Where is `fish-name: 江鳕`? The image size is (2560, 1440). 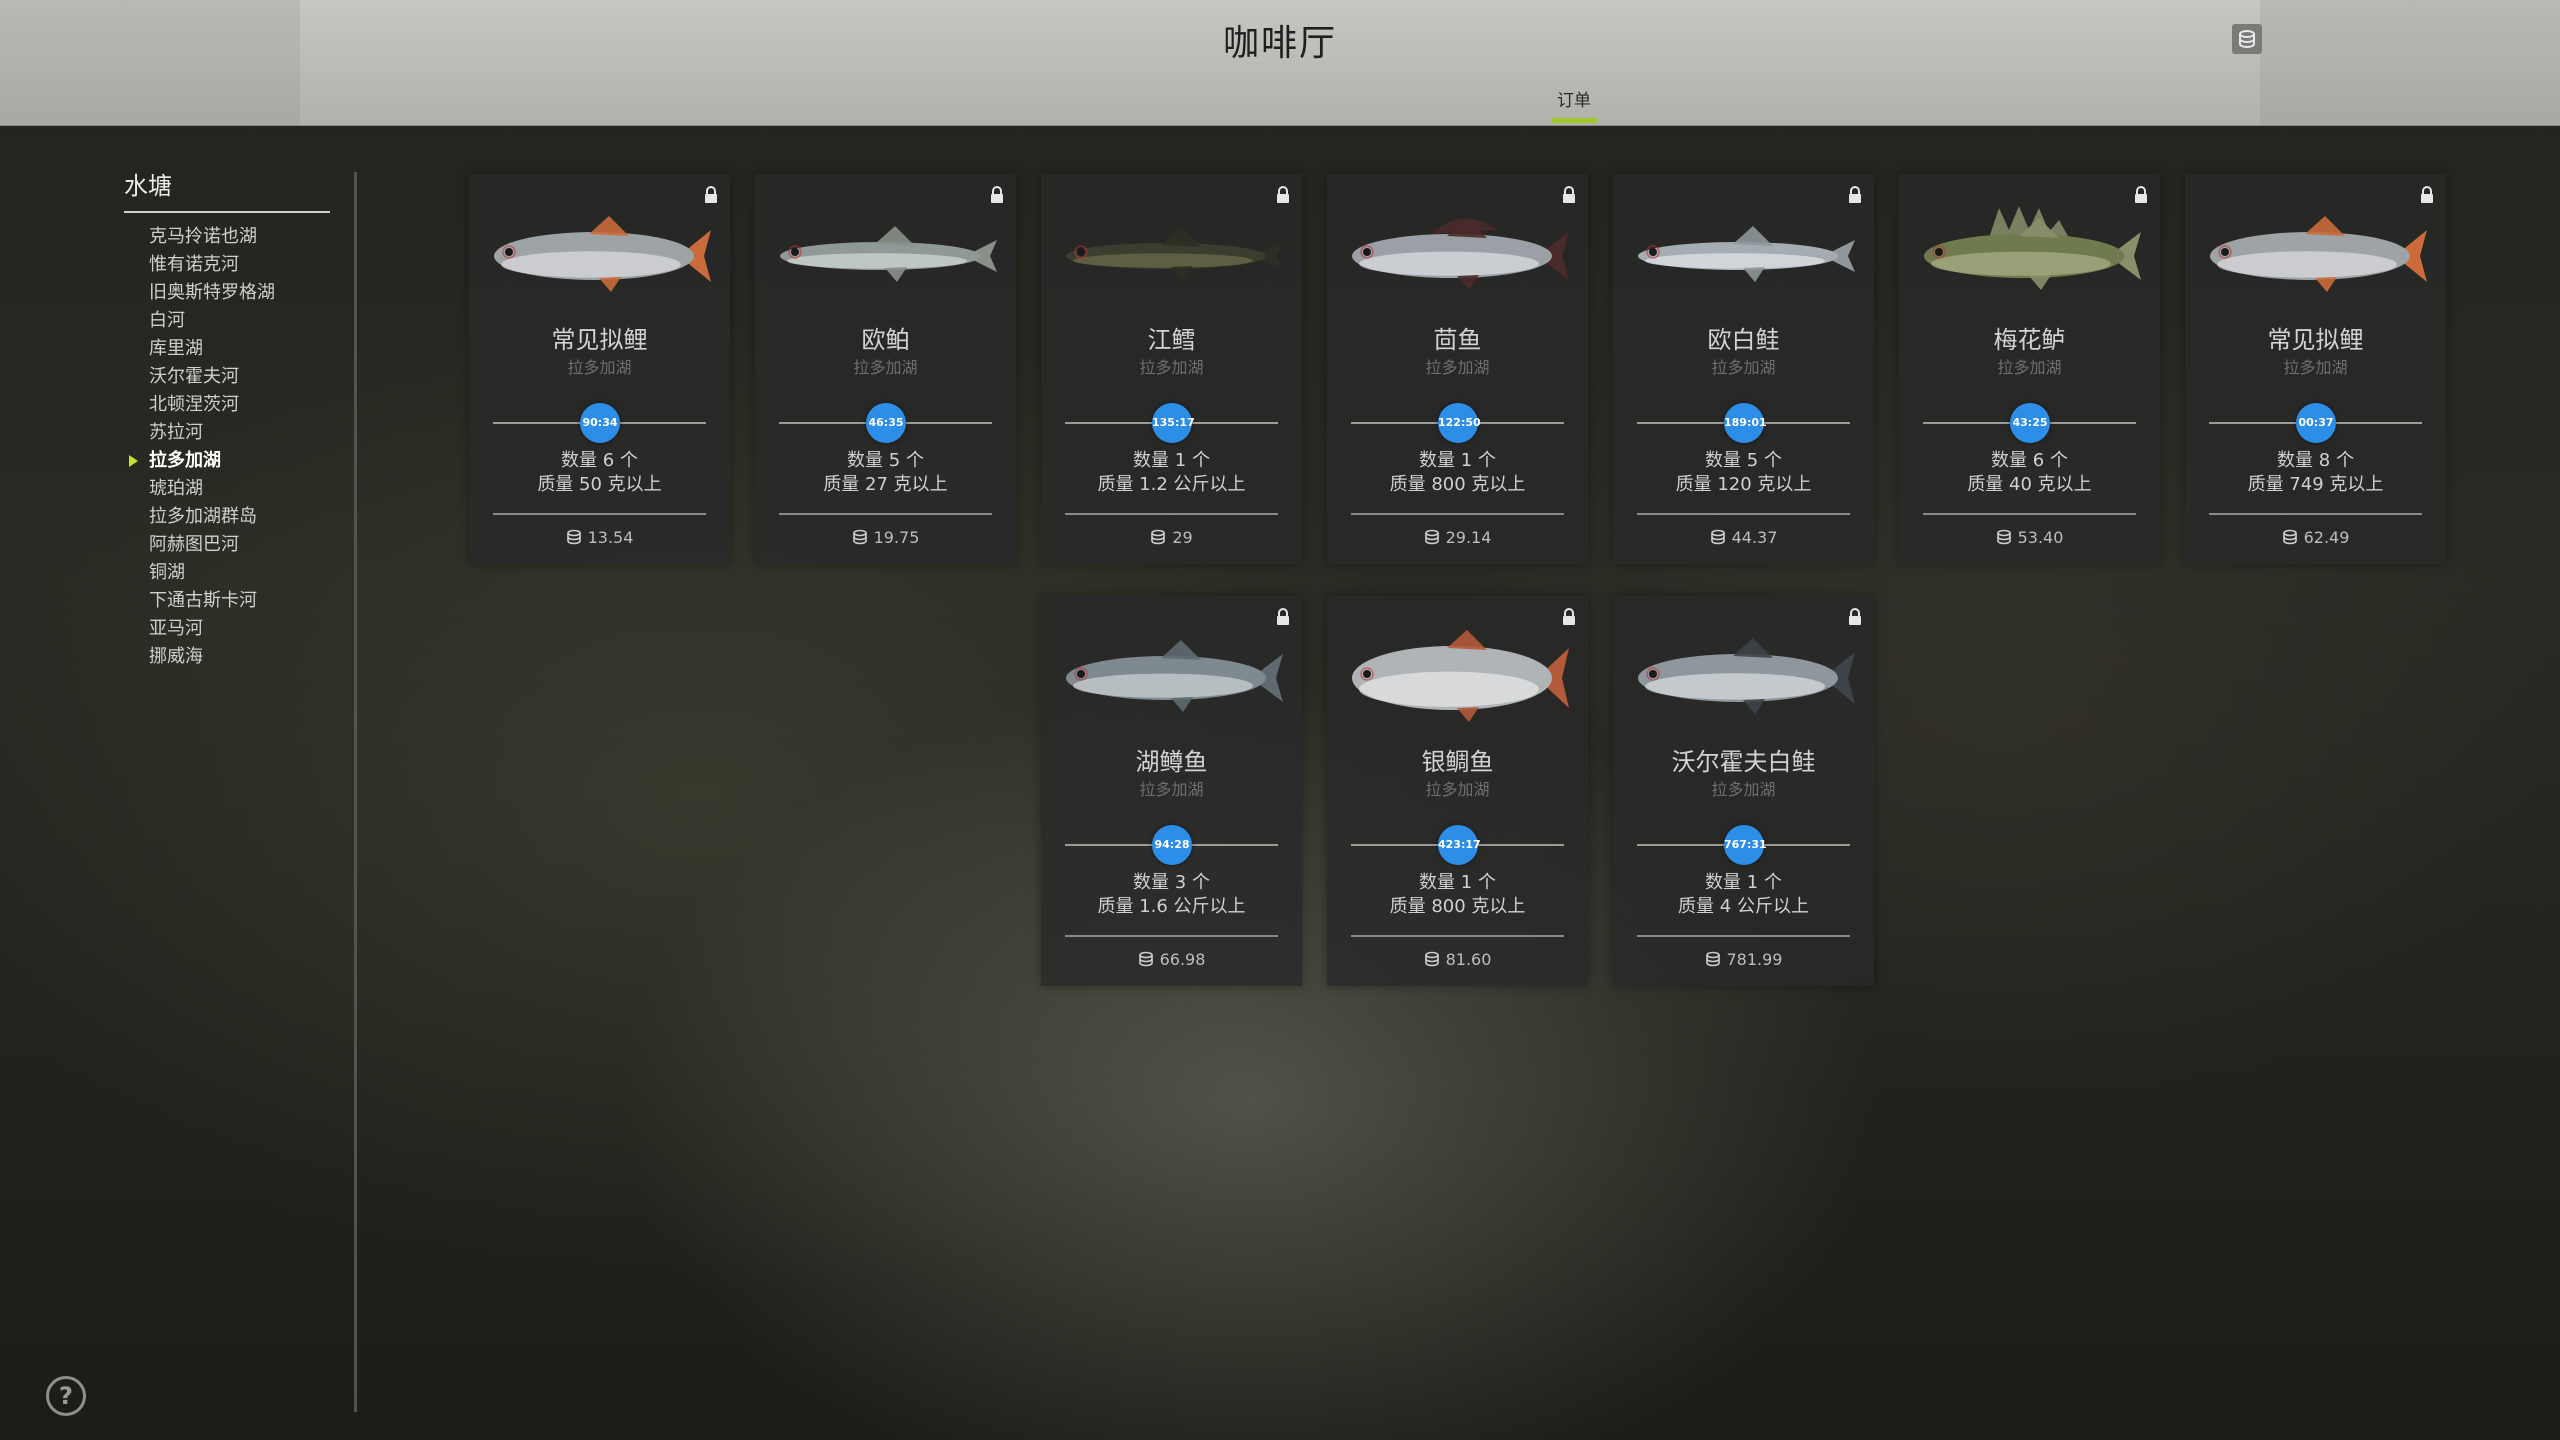
fish-name: 江鳕 is located at coordinates (1171, 340).